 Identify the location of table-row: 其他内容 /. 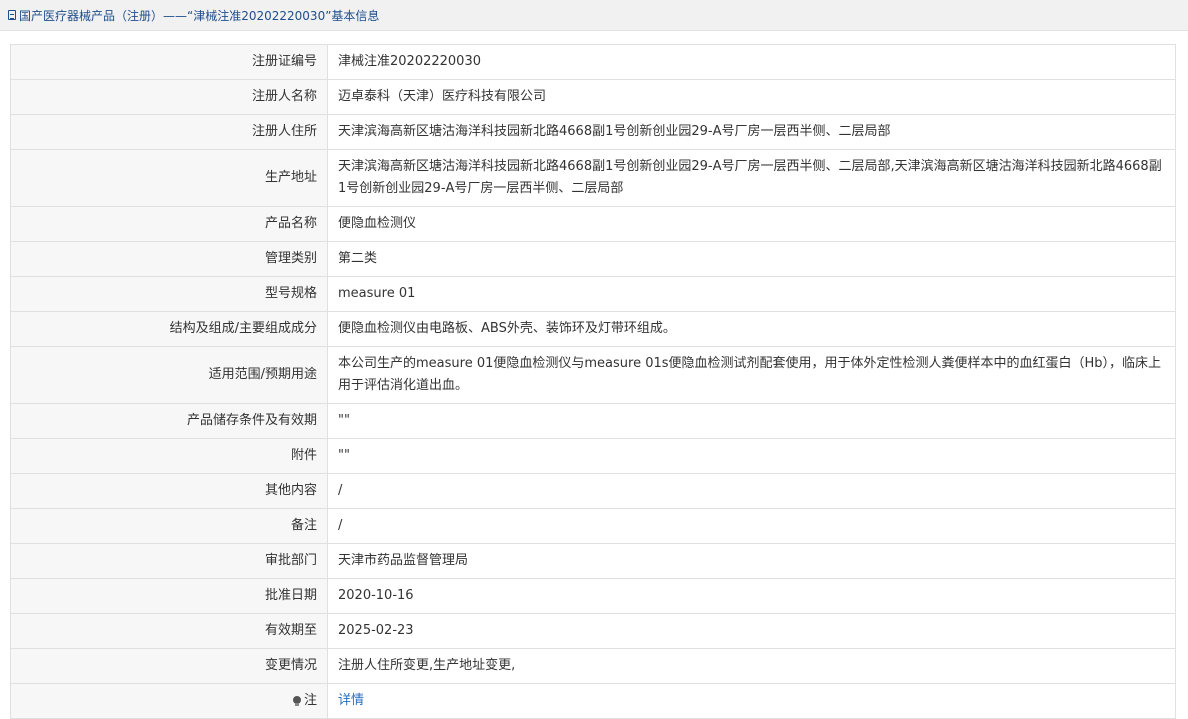
(593, 491).